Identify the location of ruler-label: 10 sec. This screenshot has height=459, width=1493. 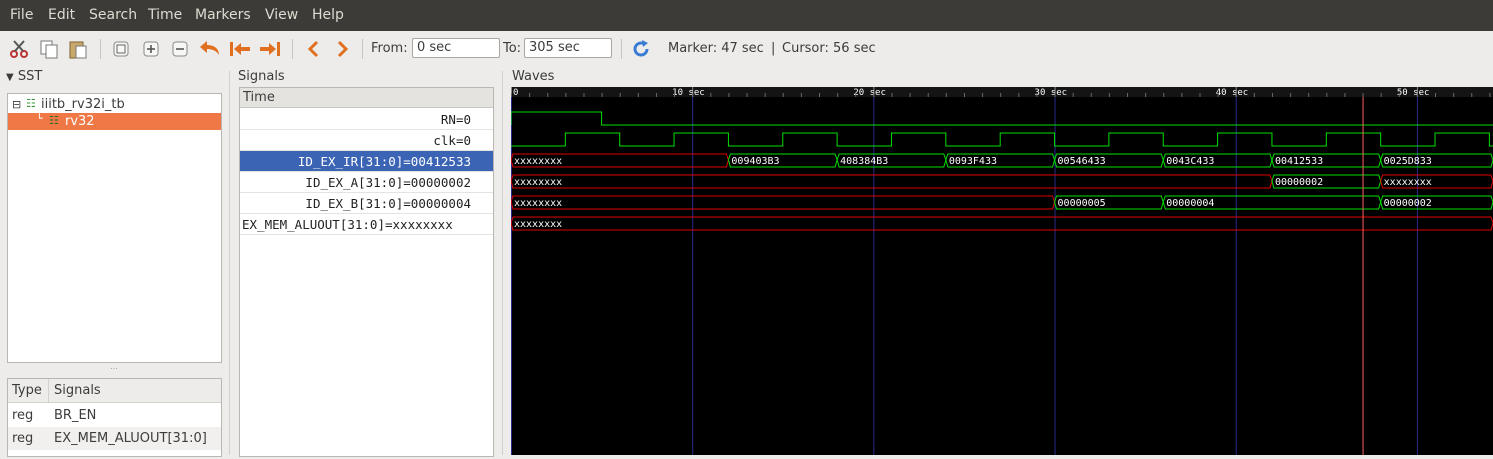
(688, 93).